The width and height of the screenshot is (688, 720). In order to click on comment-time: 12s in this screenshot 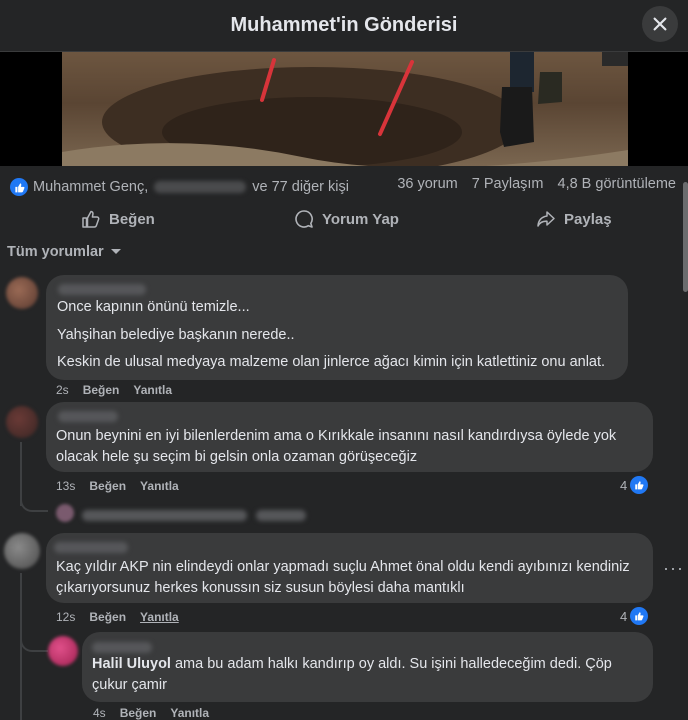, I will do `click(65, 617)`.